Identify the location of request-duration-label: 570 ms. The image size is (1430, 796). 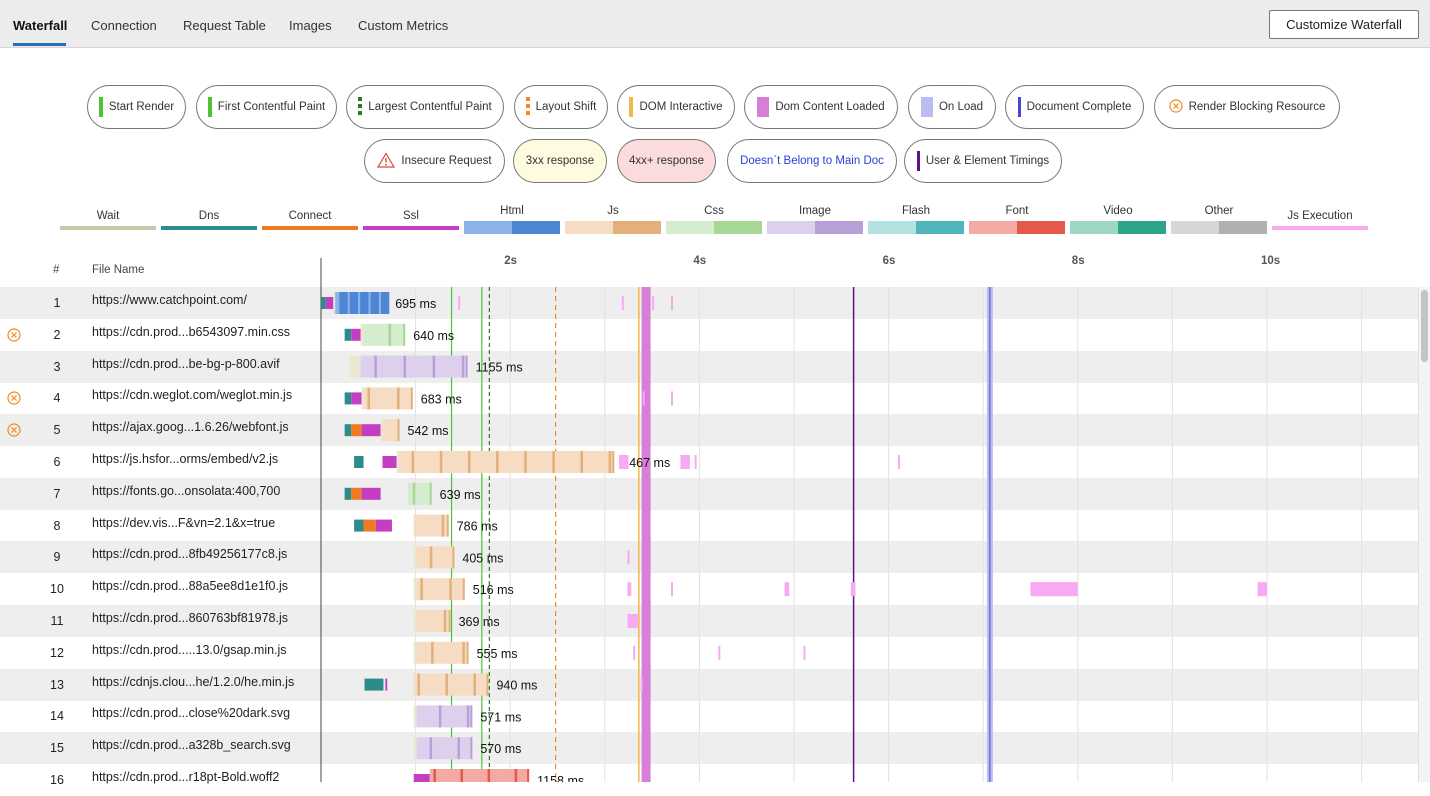
(500, 749).